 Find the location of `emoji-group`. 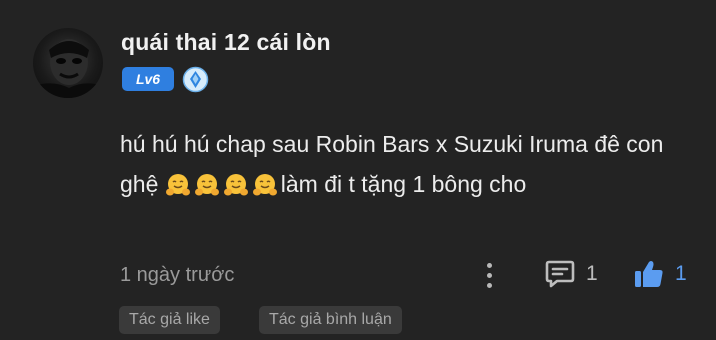

emoji-group is located at coordinates (223, 184).